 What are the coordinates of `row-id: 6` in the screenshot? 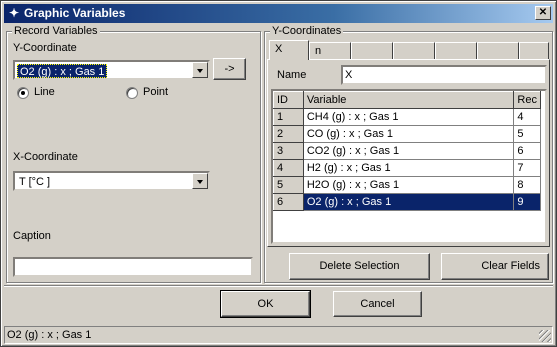 It's located at (288, 202).